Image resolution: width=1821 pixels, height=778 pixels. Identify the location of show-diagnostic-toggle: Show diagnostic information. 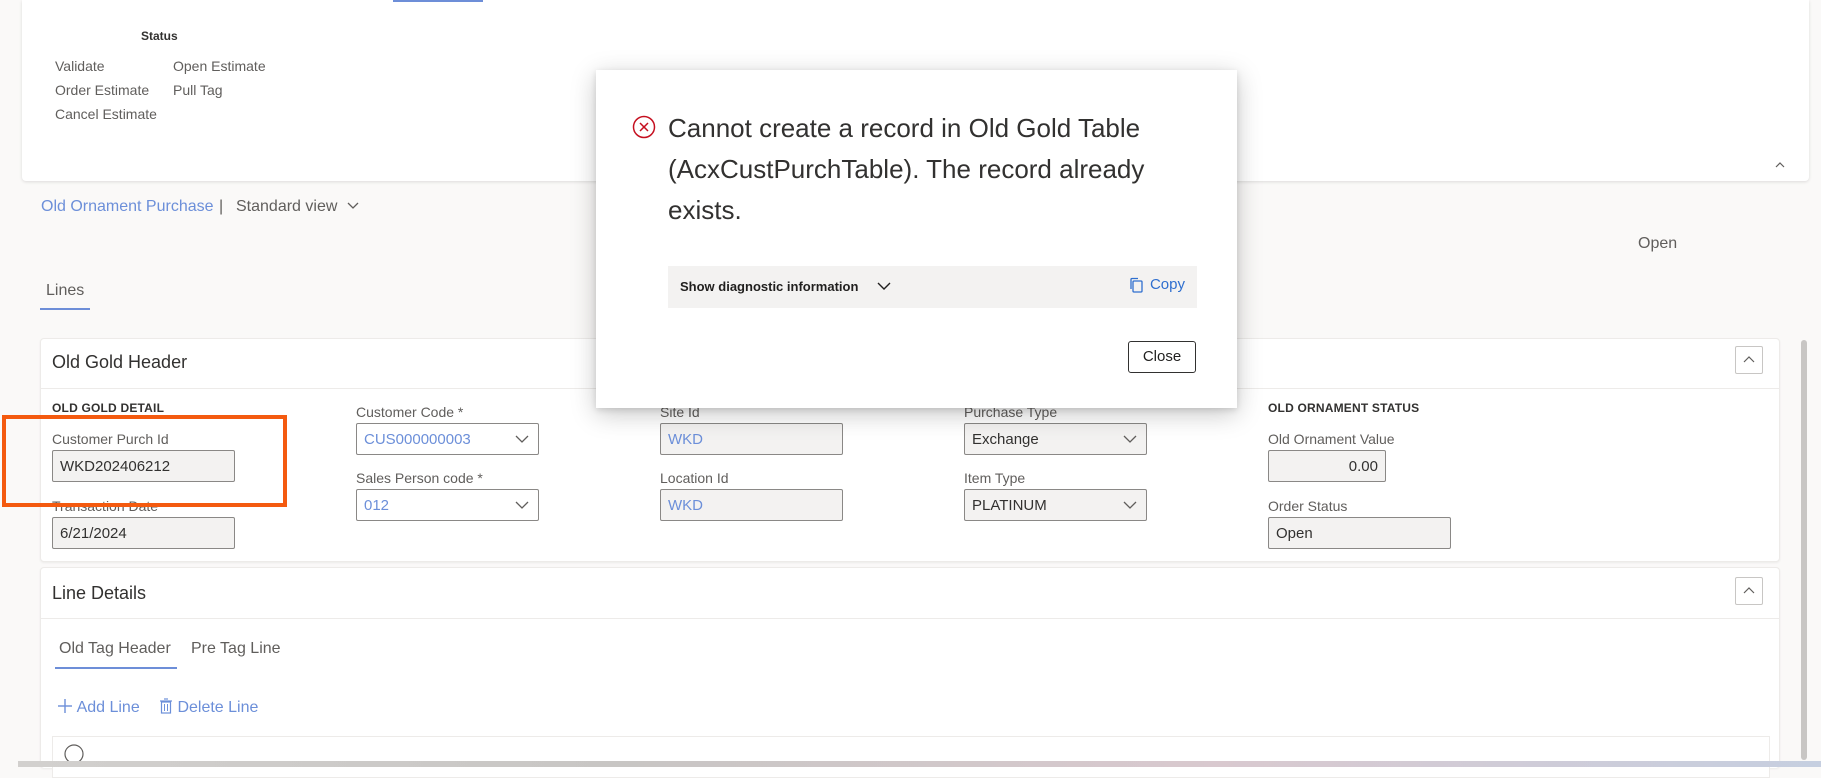
(769, 286).